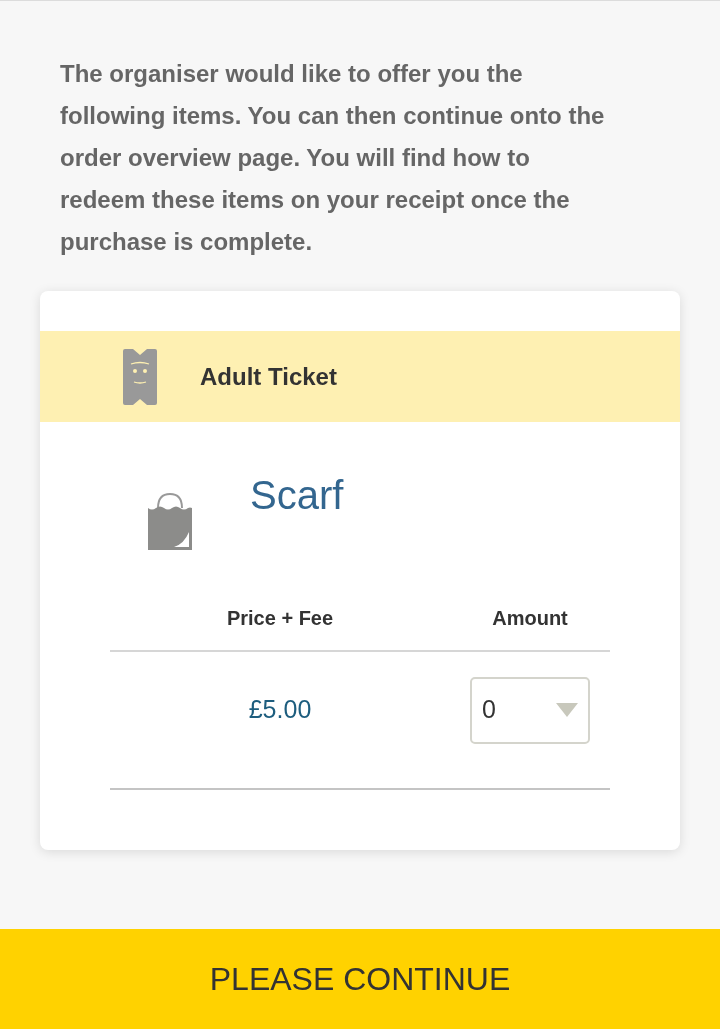 The width and height of the screenshot is (720, 1029). What do you see at coordinates (360, 979) in the screenshot?
I see `continue-button: PLEASE CONTINUE` at bounding box center [360, 979].